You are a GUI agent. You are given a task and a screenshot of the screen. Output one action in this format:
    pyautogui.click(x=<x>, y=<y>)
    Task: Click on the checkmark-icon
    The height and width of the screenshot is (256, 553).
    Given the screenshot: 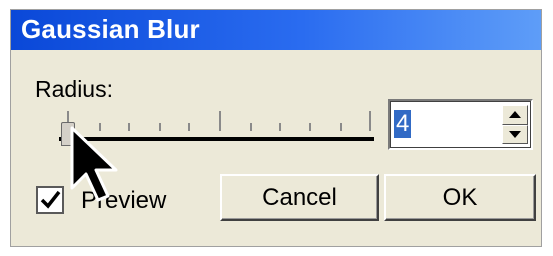 What is the action you would take?
    pyautogui.click(x=50, y=199)
    